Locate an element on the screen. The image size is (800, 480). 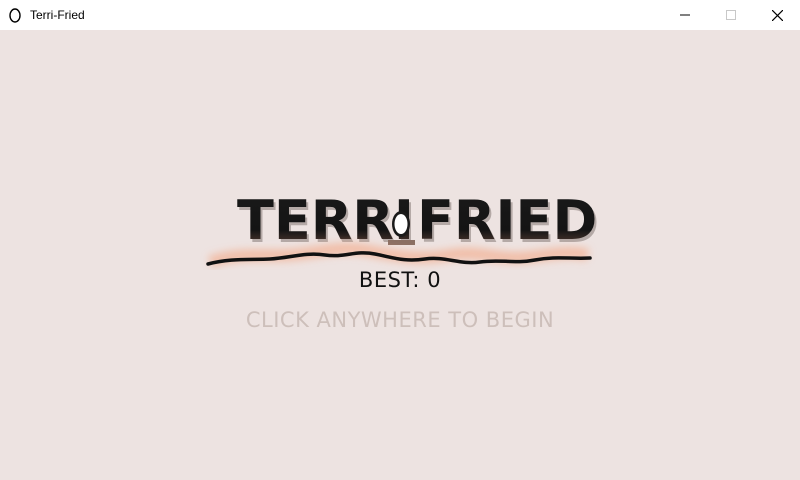
best-score: BEST: 0 is located at coordinates (400, 280).